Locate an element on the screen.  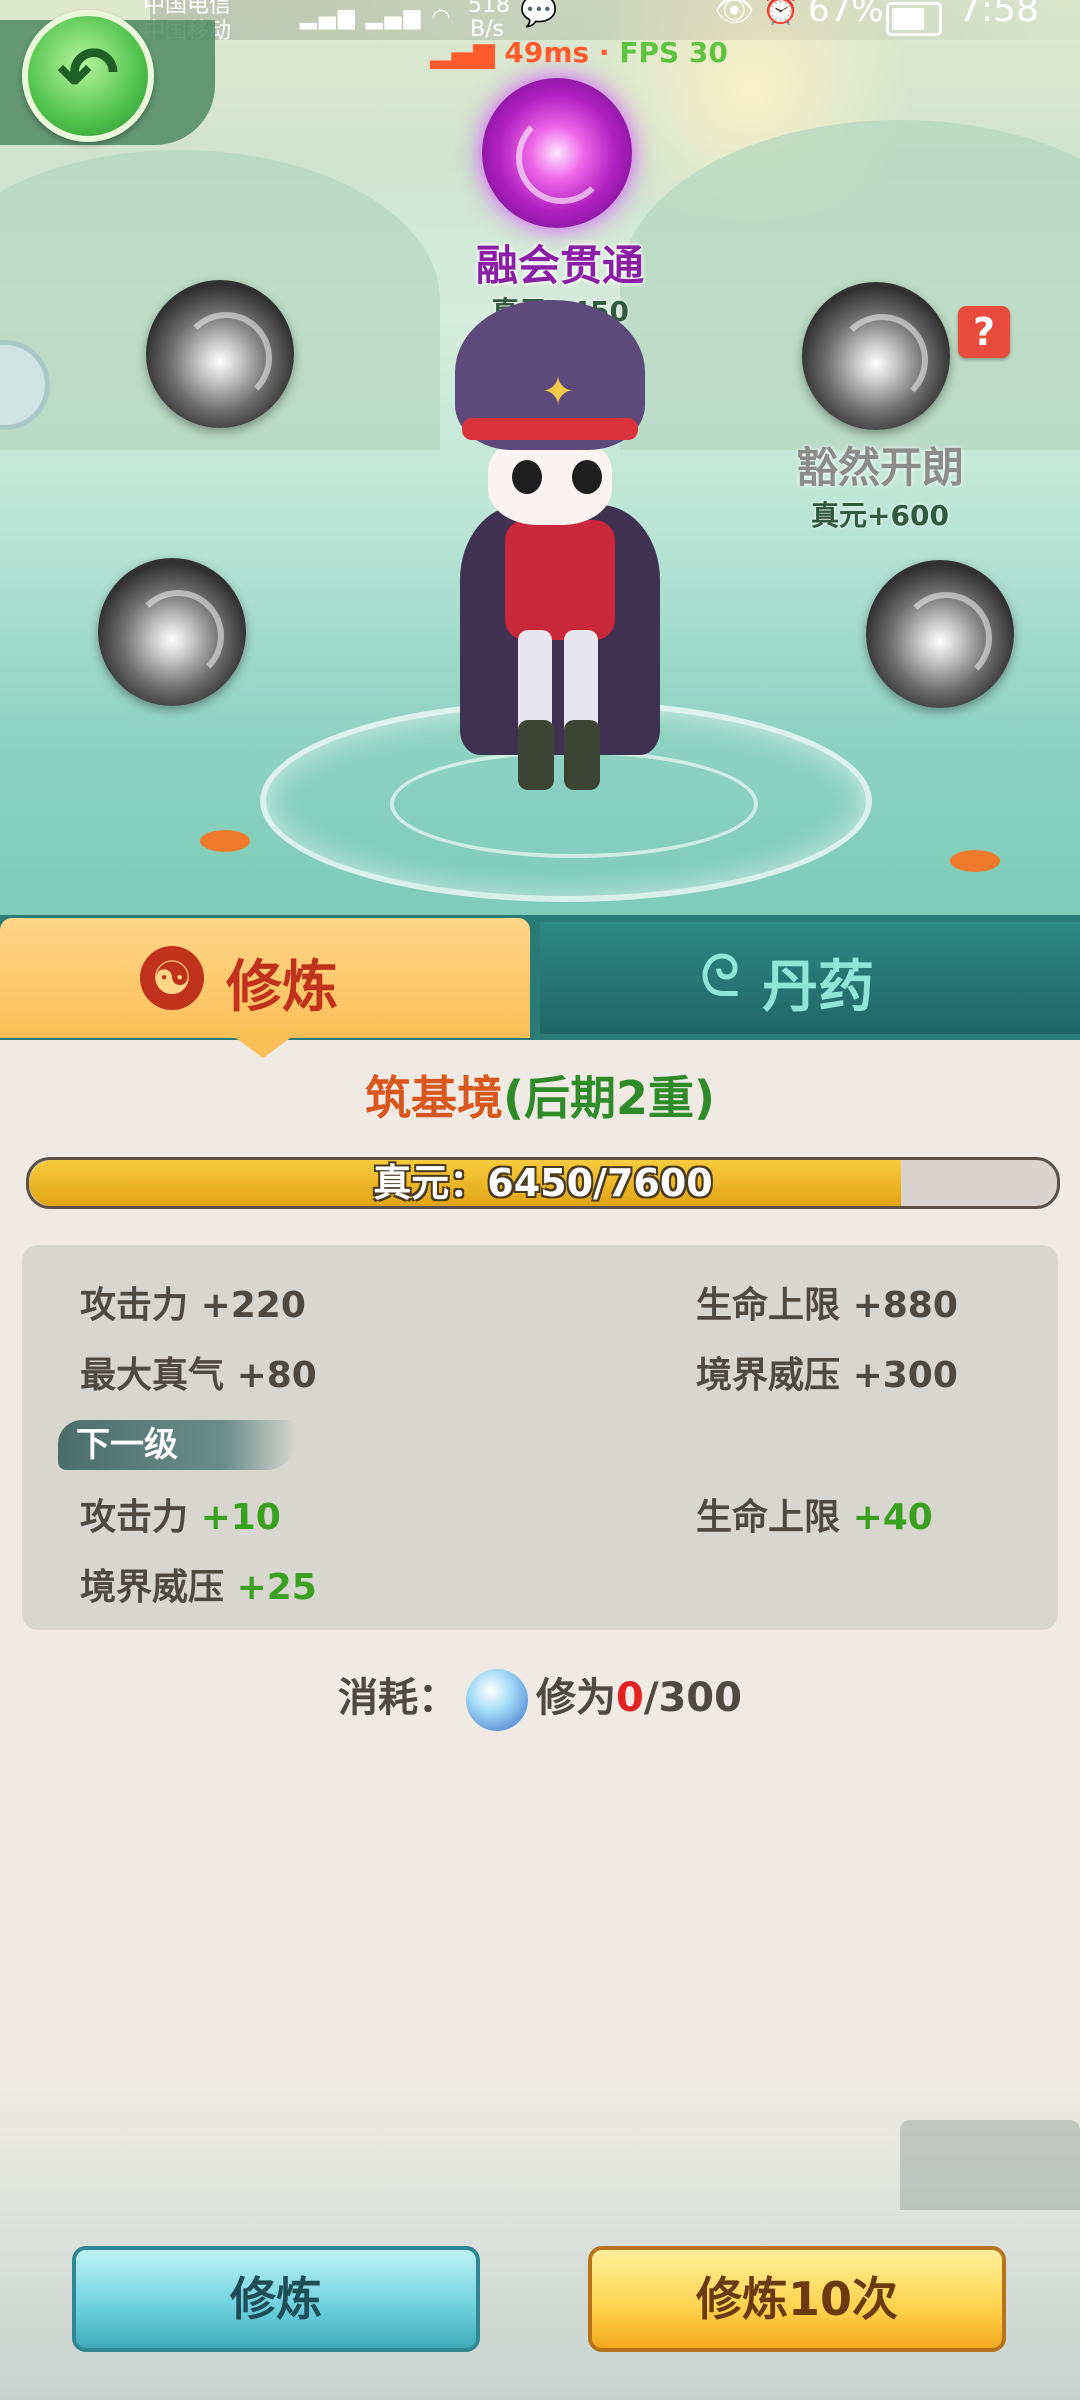
character-avatar: ✦ is located at coordinates (560, 560).